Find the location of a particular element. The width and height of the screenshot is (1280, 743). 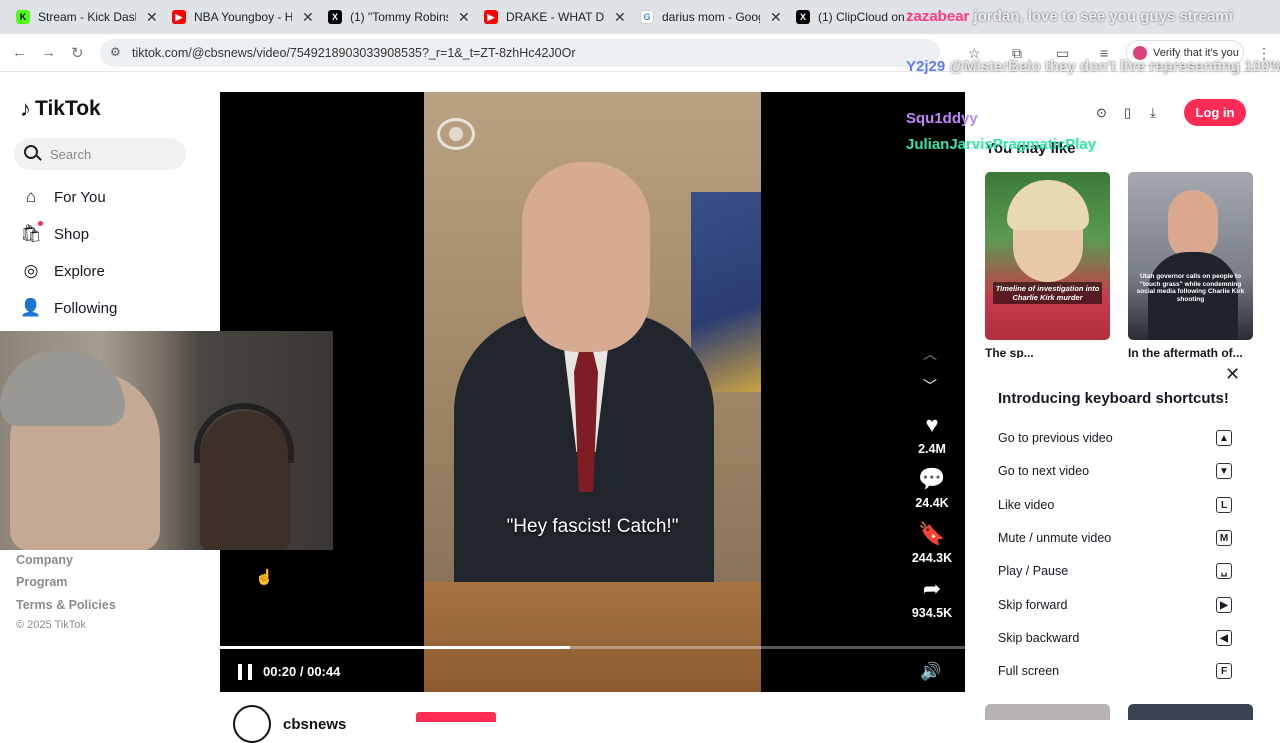

pause-icon is located at coordinates (245, 672).